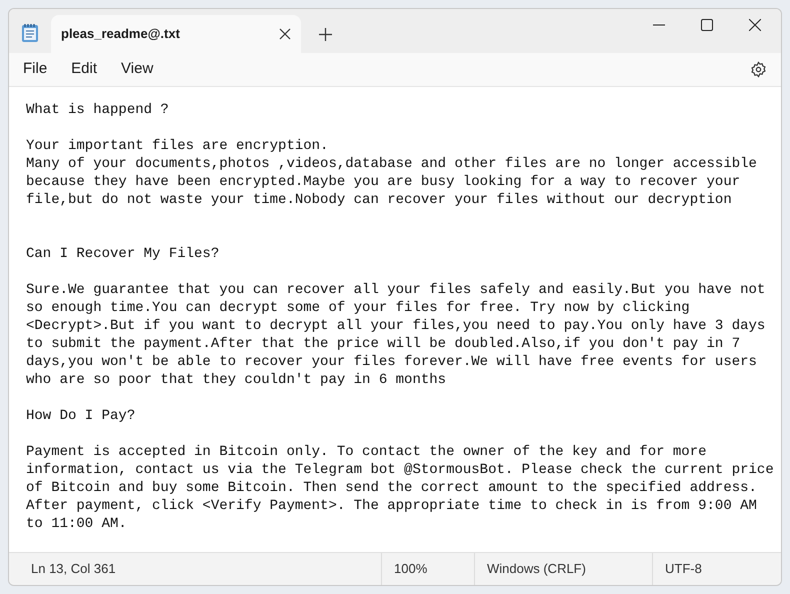  Describe the element at coordinates (536, 569) in the screenshot. I see `status-text: Windows (CRLF)` at that location.